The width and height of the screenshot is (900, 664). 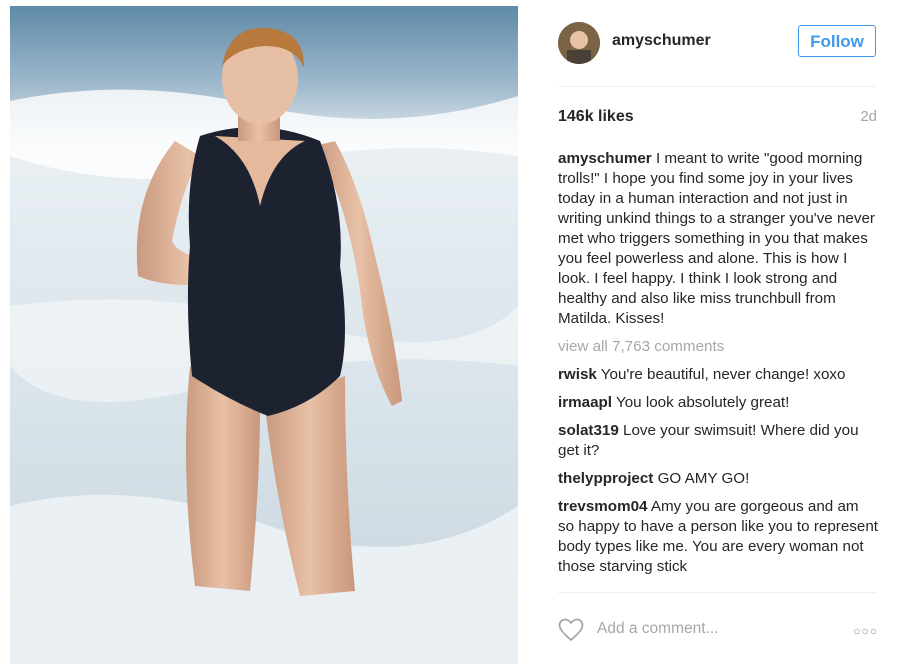 I want to click on comment-username: rwisk, so click(x=577, y=374).